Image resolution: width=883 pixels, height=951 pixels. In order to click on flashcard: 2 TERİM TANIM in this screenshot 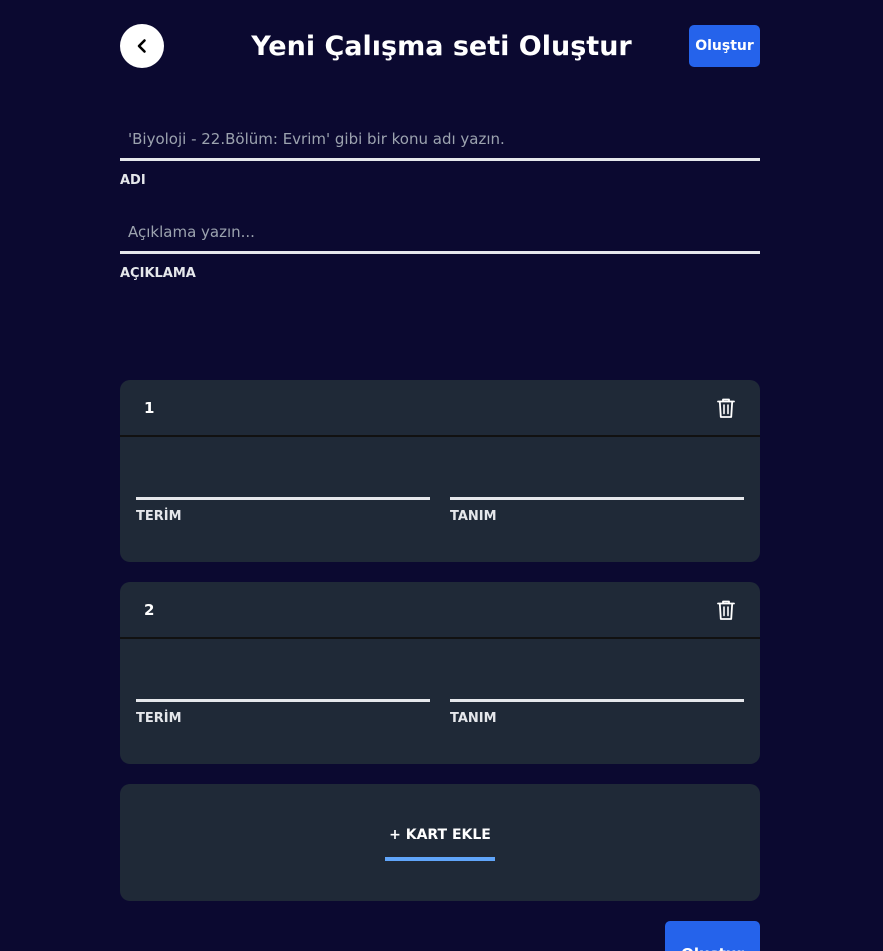, I will do `click(440, 673)`.